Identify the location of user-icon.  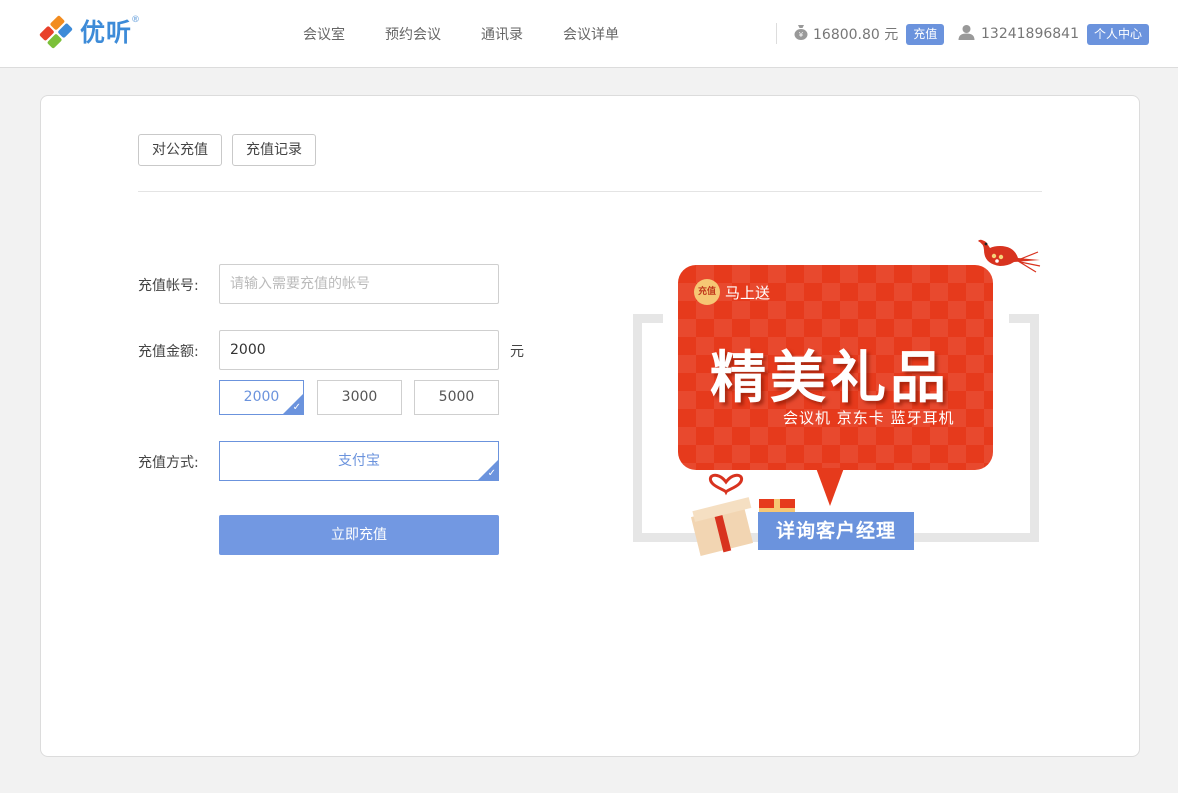
(966, 34).